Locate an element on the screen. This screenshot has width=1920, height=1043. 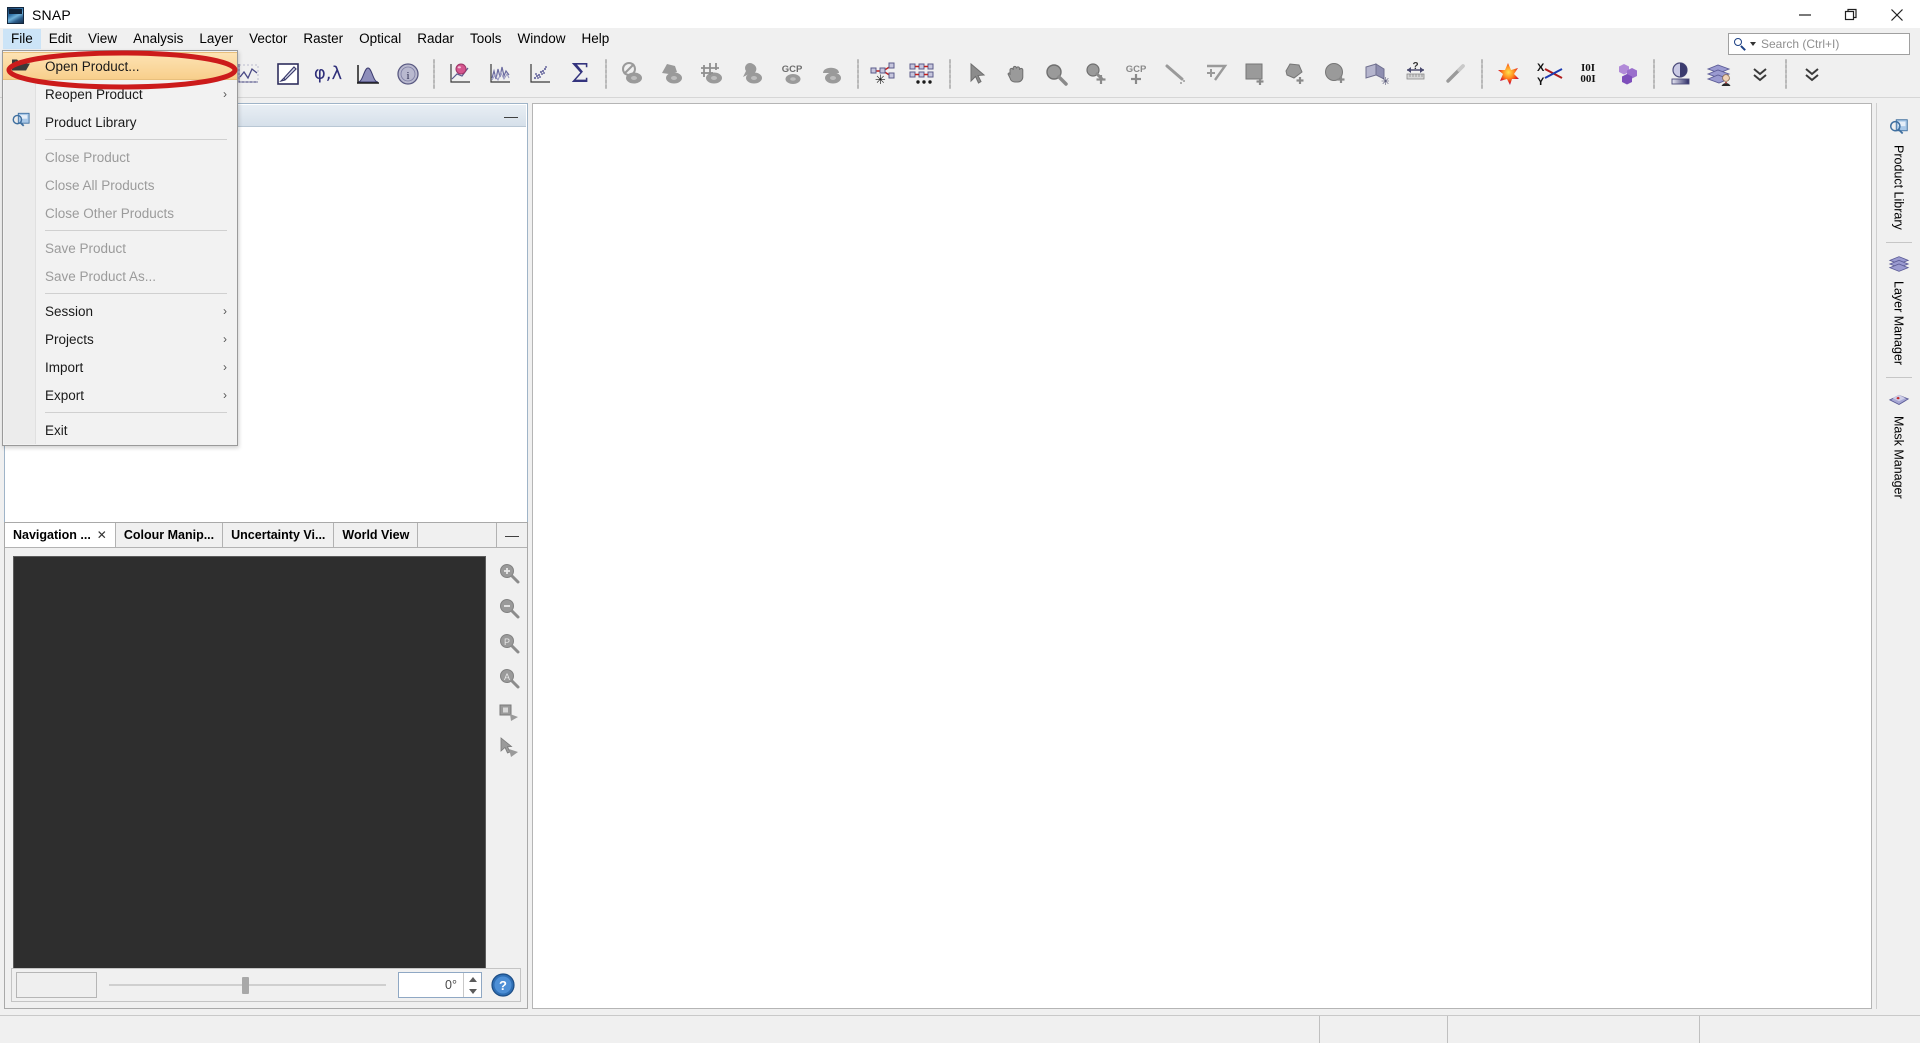
rotation-spinner-arrows is located at coordinates (472, 985).